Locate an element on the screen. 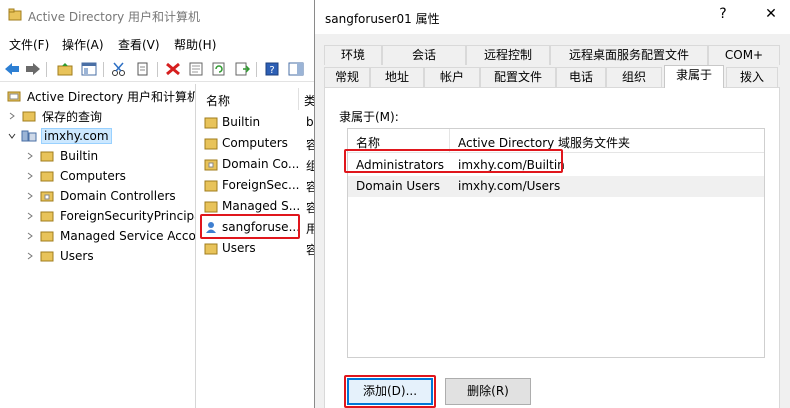 The height and width of the screenshot is (408, 790). main-title-bar: Active Directory 用户和计算机 is located at coordinates (158, 16).